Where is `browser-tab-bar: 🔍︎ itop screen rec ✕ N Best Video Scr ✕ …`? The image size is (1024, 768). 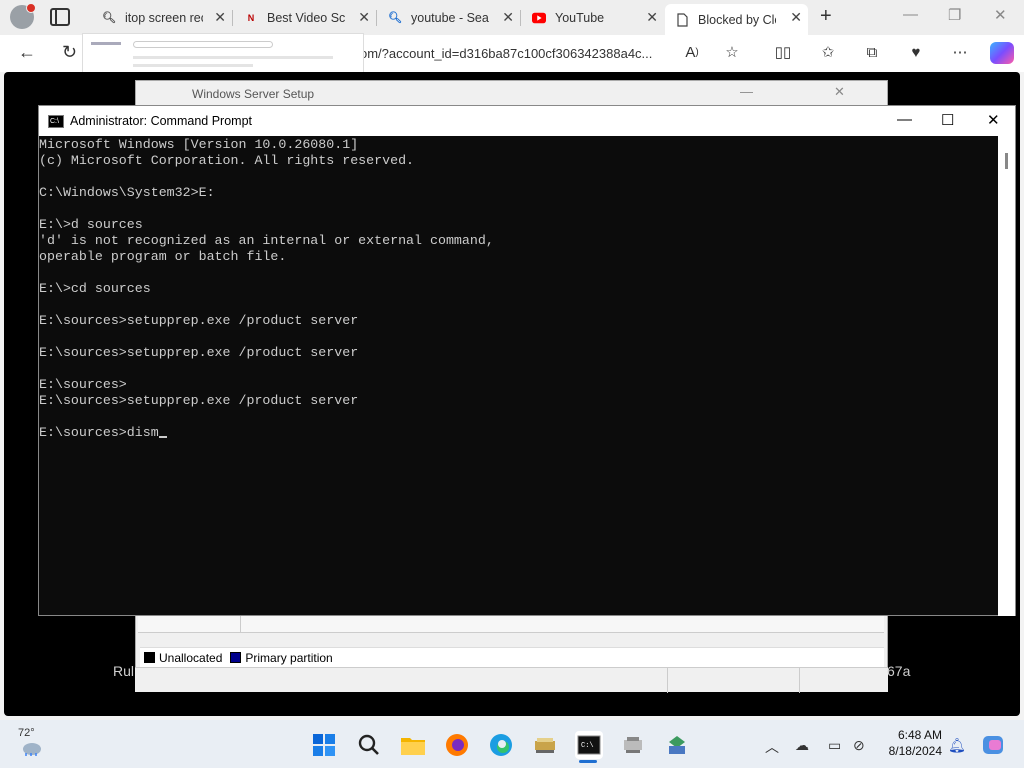 browser-tab-bar: 🔍︎ itop screen rec ✕ N Best Video Scr ✕ … is located at coordinates (512, 17).